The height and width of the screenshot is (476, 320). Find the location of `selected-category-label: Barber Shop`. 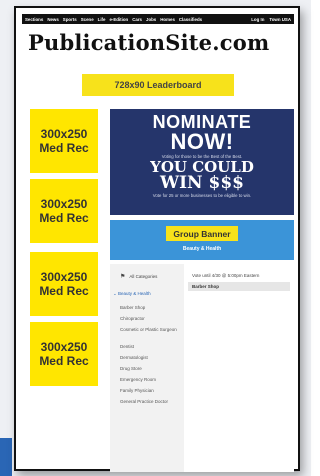

selected-category-label: Barber Shop is located at coordinates (206, 286).